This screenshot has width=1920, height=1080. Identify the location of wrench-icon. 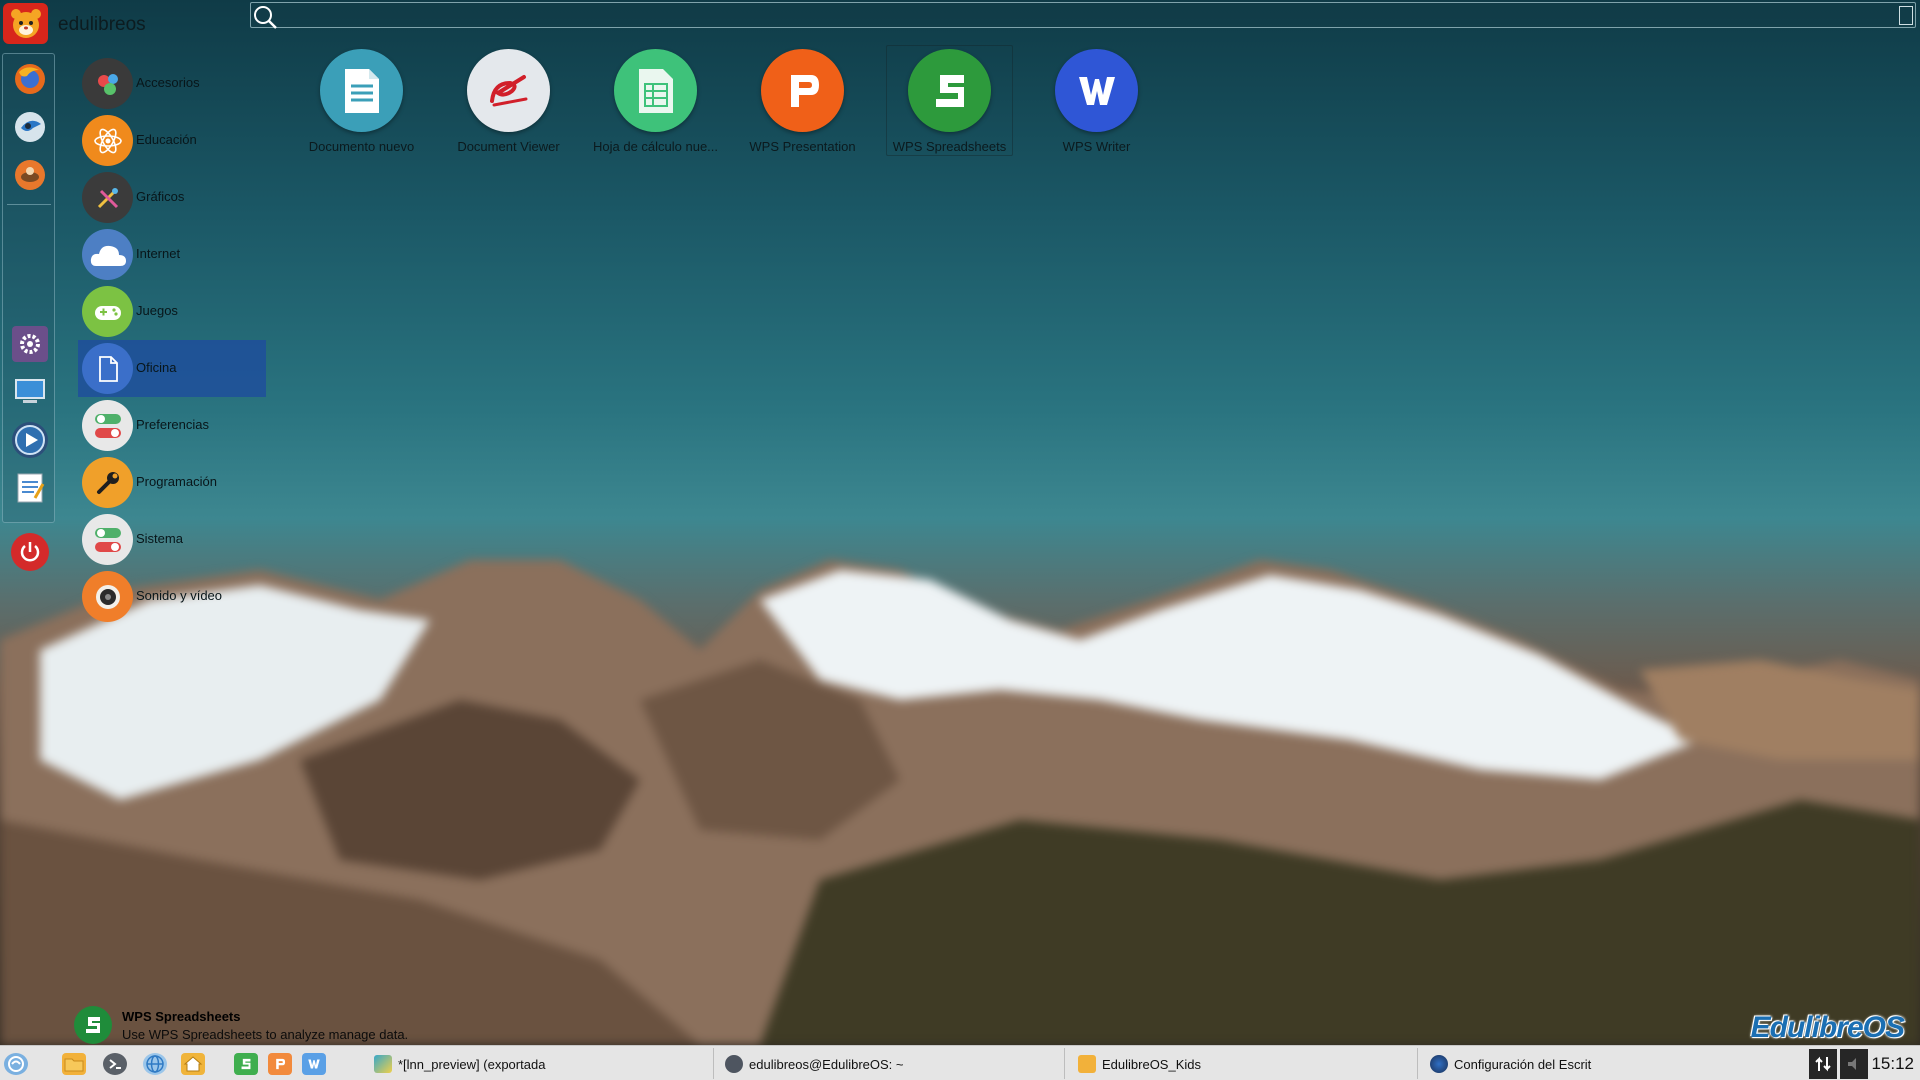
(107, 482).